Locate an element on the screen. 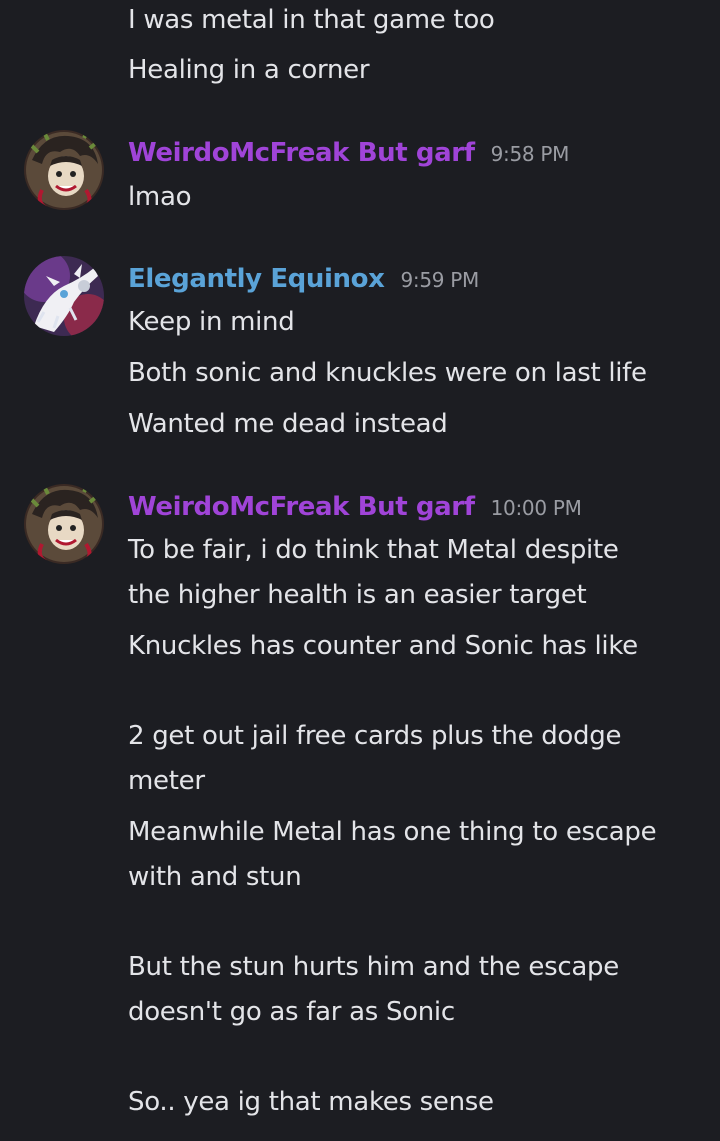  message-line: But the stun hurts him and the escape is located at coordinates (373, 967).